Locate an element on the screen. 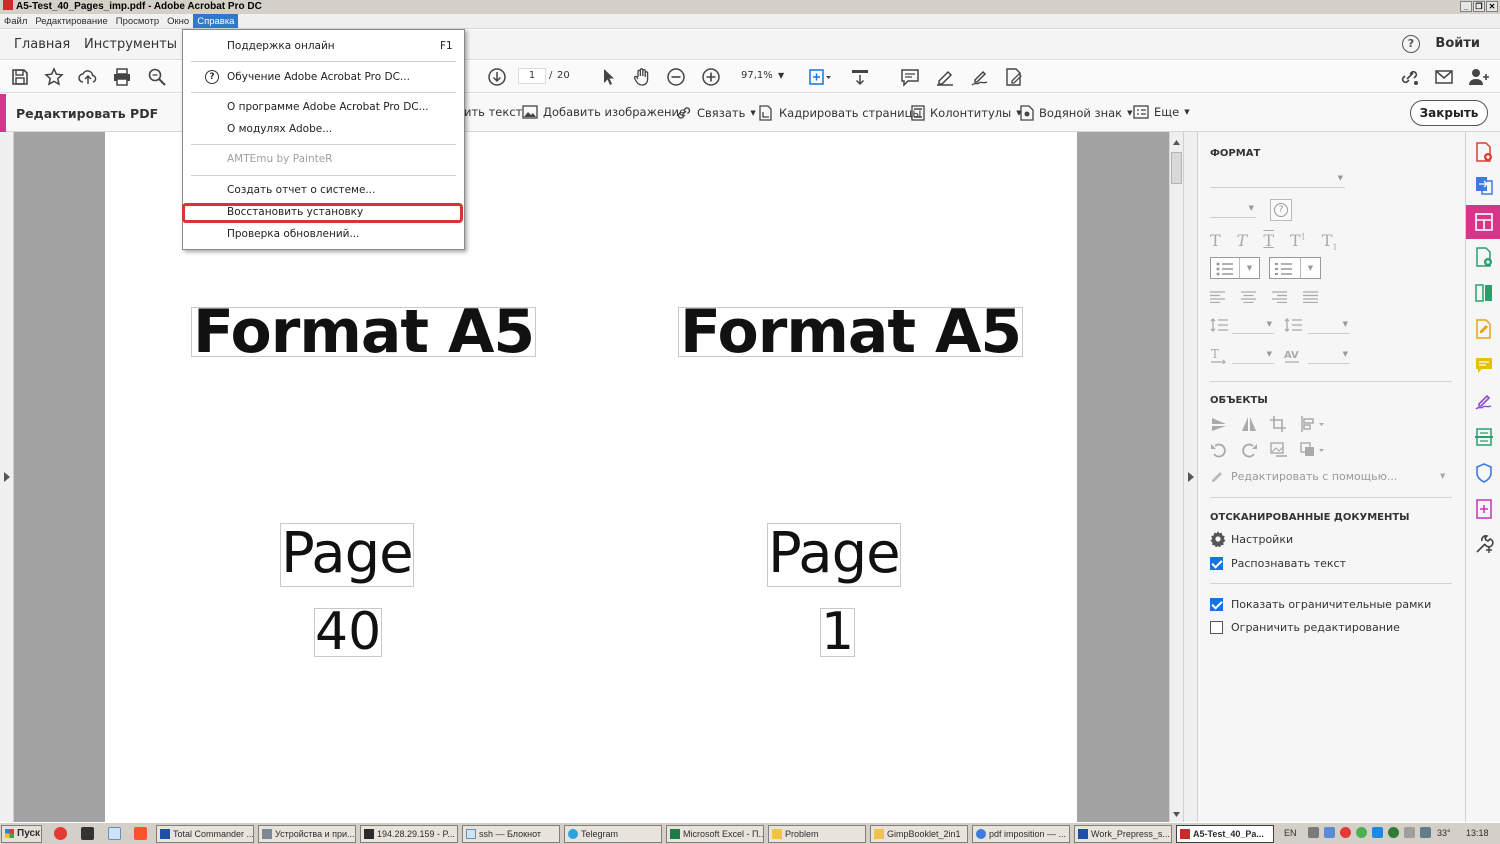 This screenshot has width=1500, height=844. notepad-icon is located at coordinates (114, 833).